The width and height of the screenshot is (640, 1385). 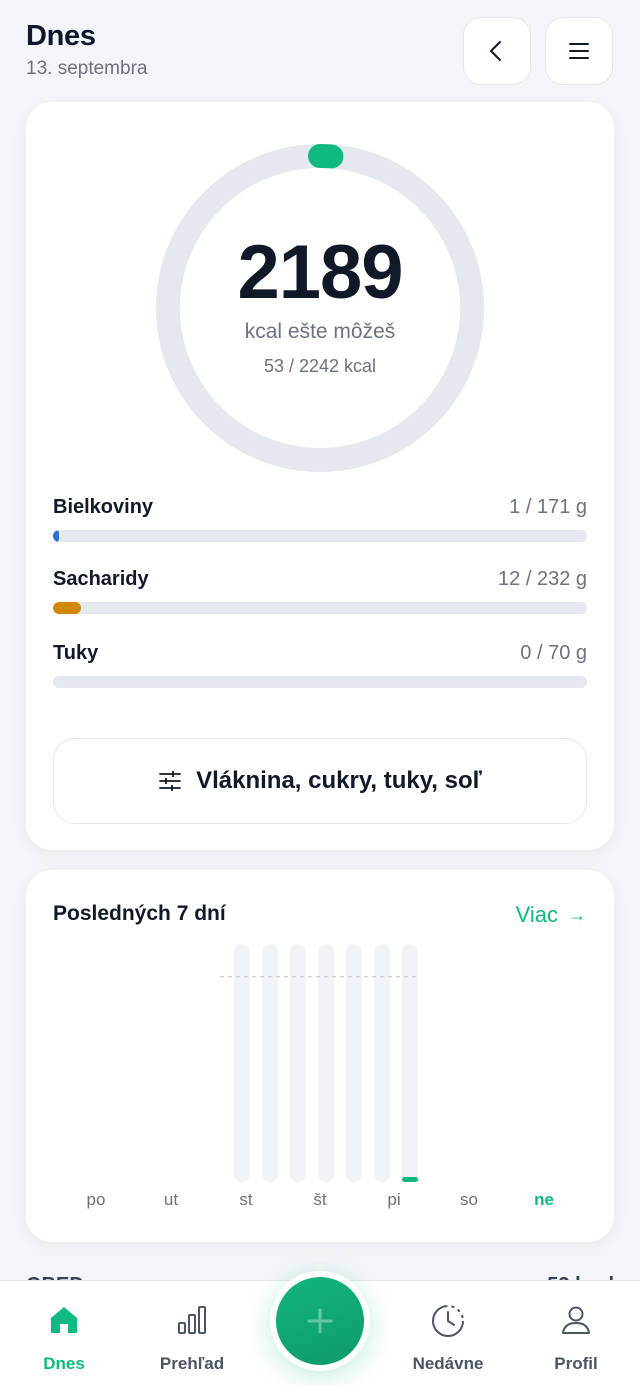 I want to click on nav-label: Prehľad, so click(x=192, y=1363).